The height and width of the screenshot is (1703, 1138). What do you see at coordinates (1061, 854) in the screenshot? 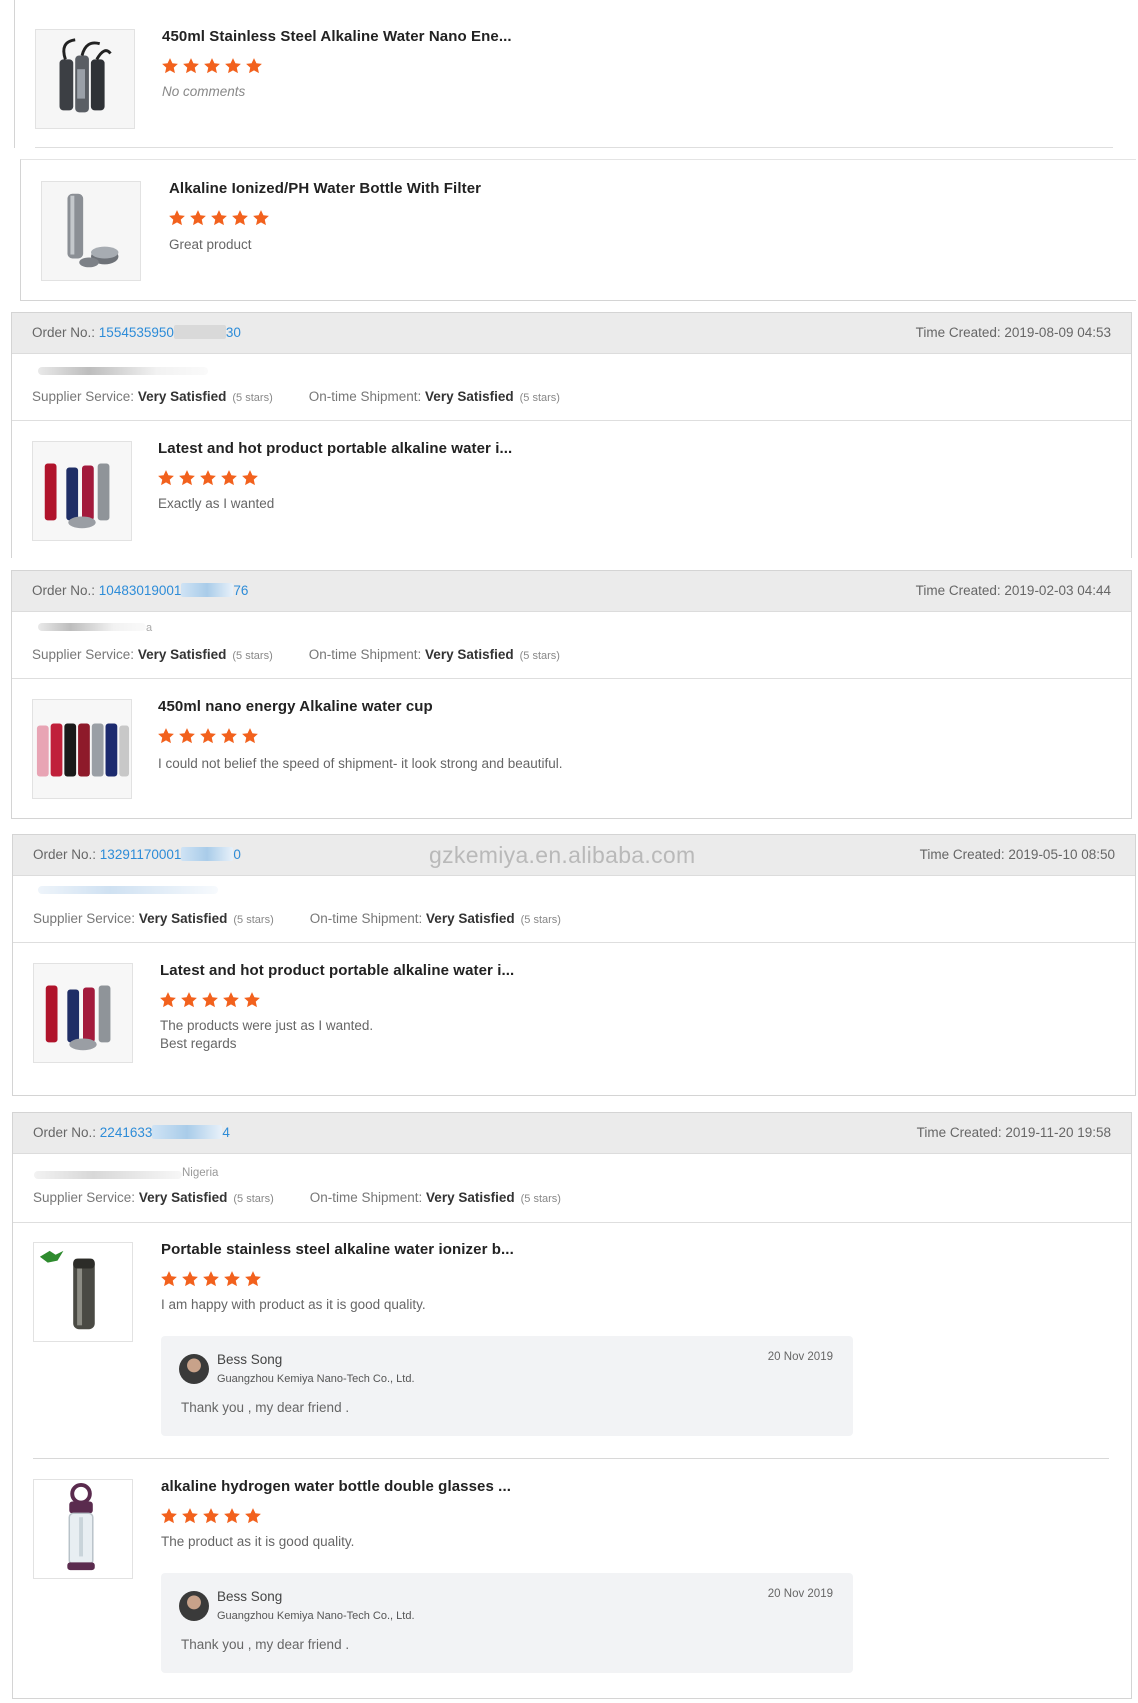
I see `order-time: 2019-05-10 08:50` at bounding box center [1061, 854].